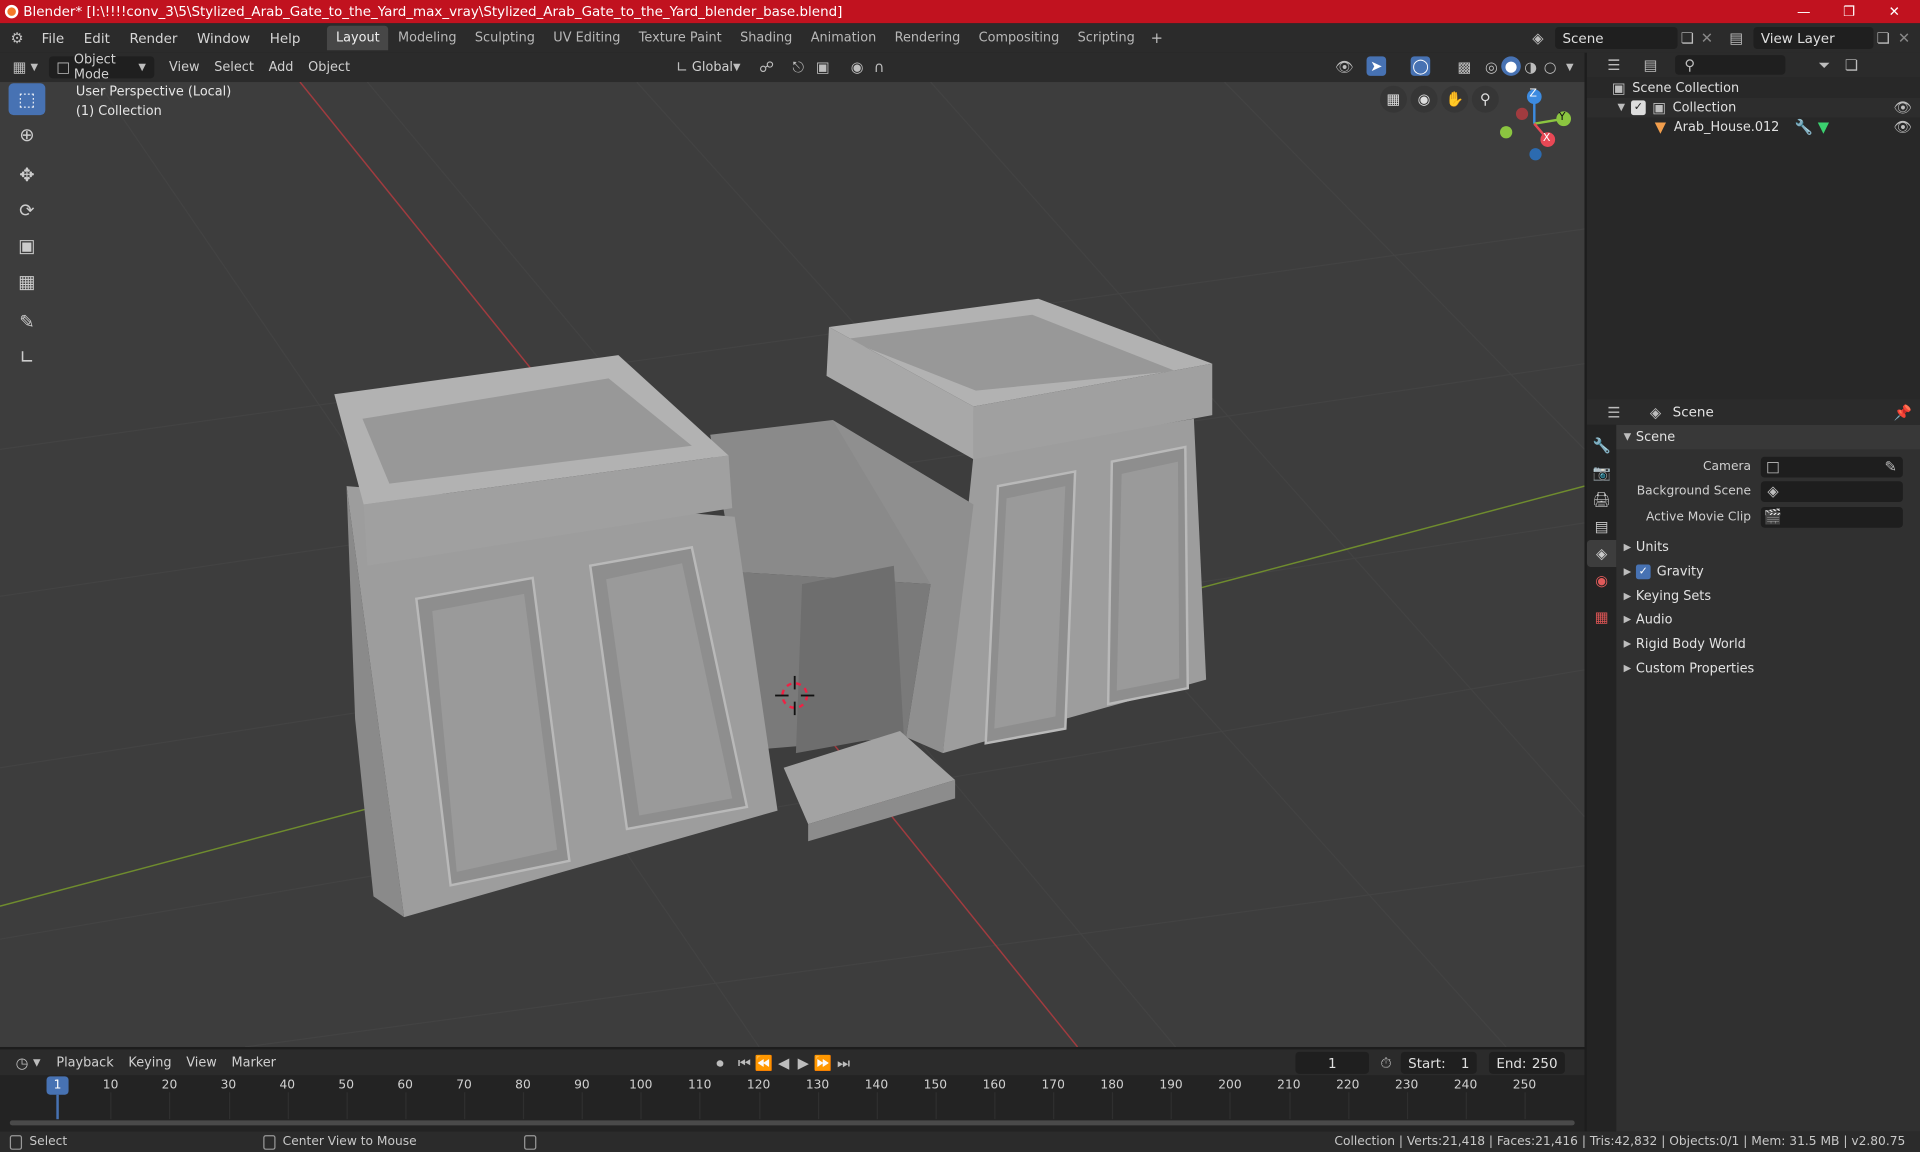  Describe the element at coordinates (1824, 128) in the screenshot. I see `mesh-data-icon: ▼` at that location.